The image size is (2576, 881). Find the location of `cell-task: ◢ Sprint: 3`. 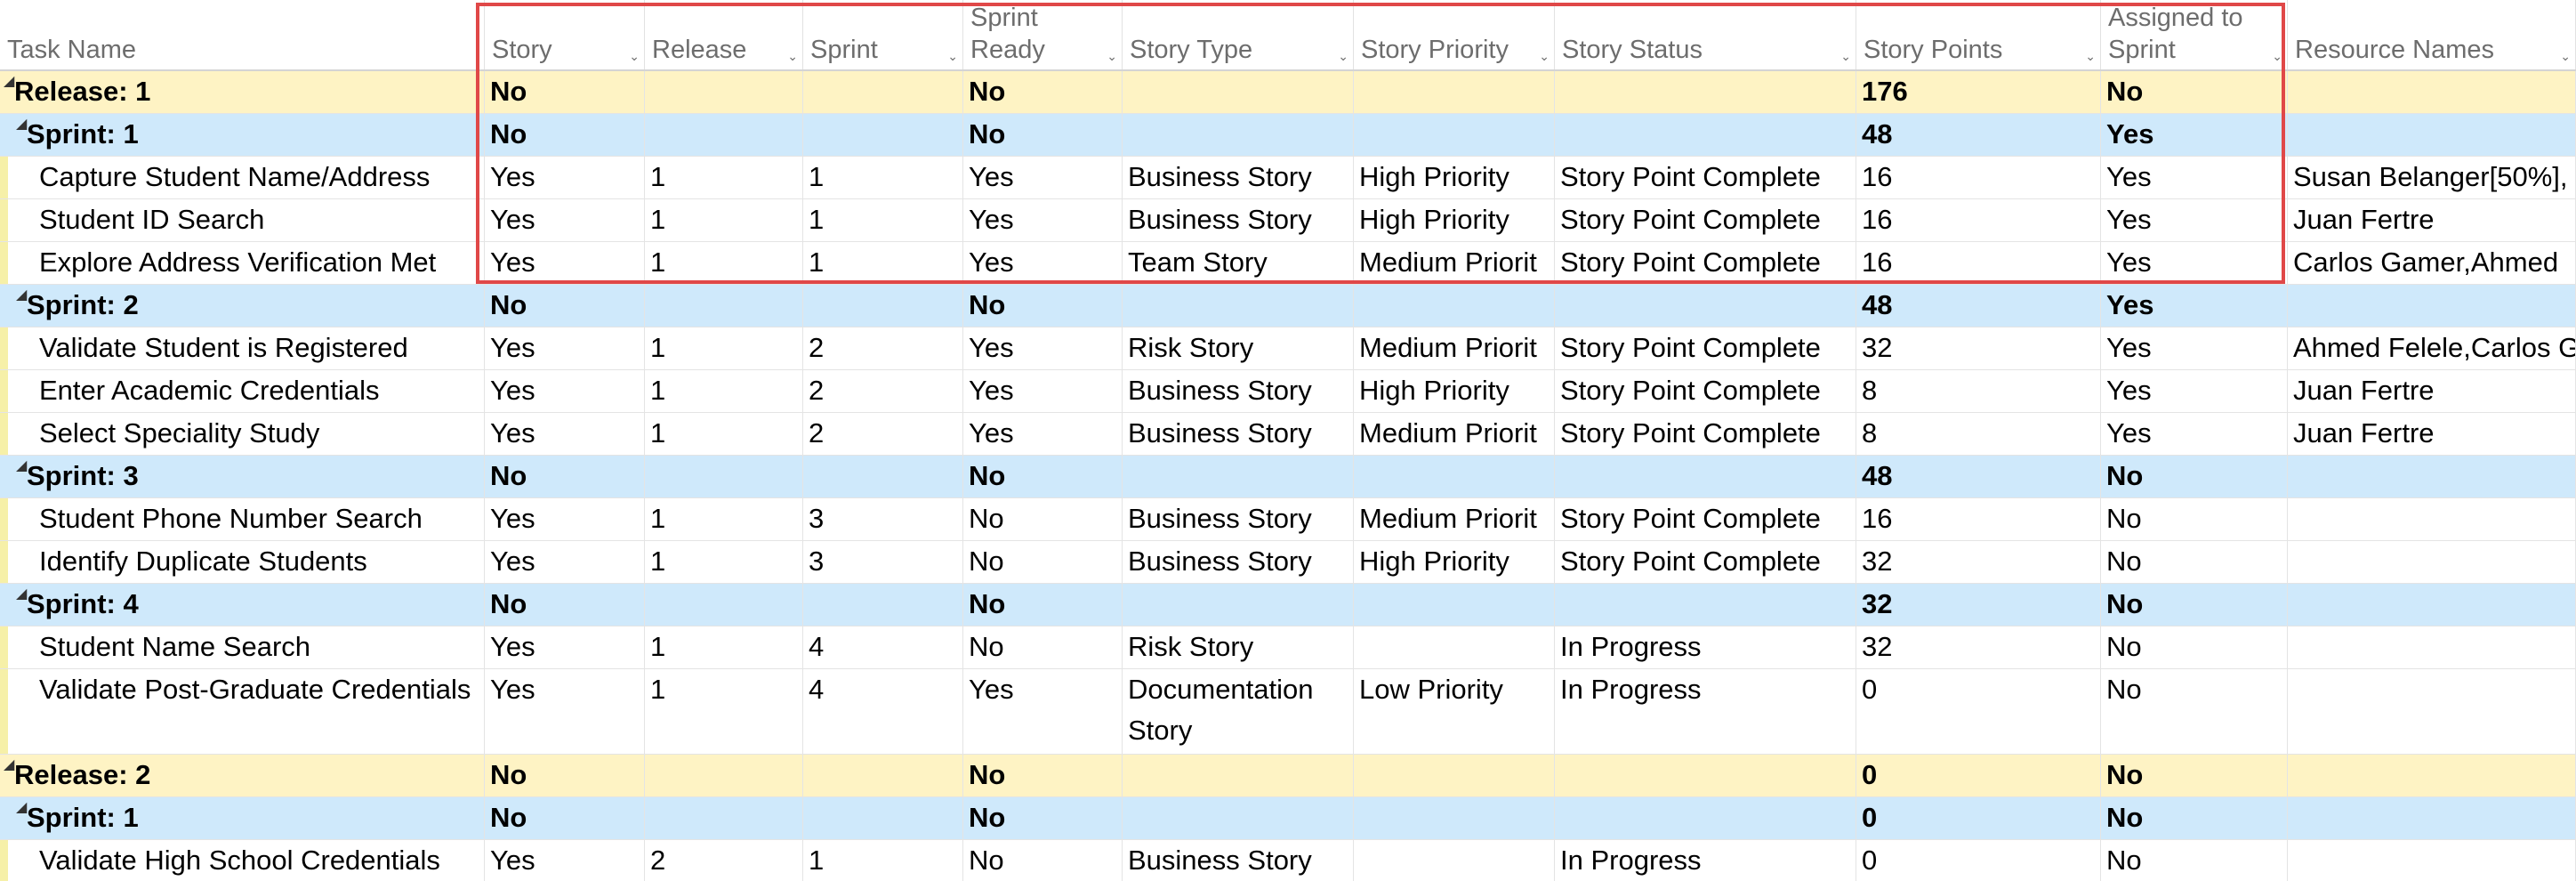

cell-task: ◢ Sprint: 3 is located at coordinates (242, 476).